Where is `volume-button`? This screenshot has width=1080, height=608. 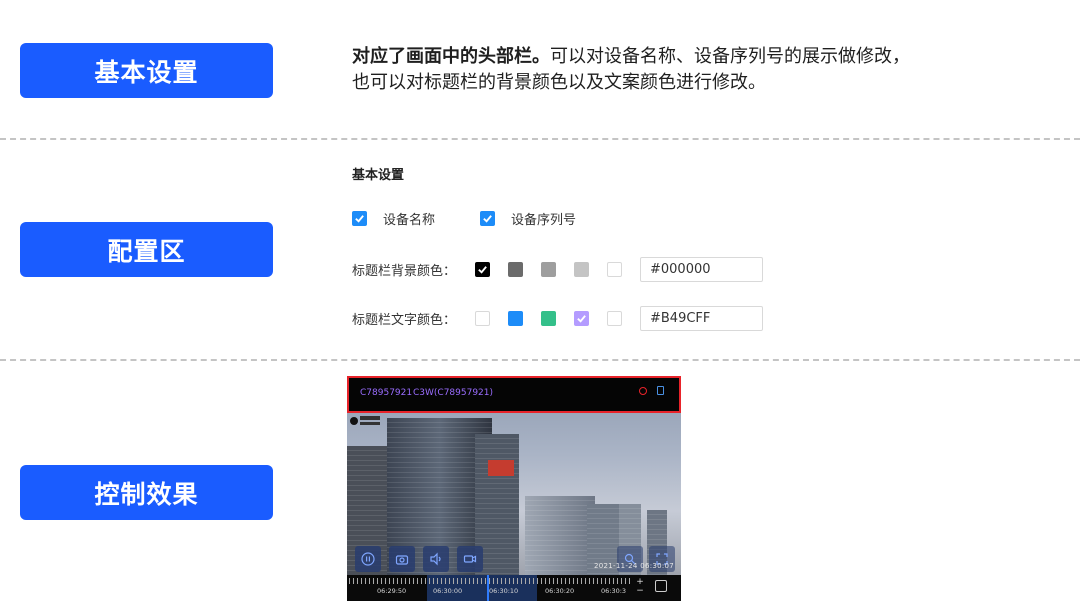
volume-button is located at coordinates (436, 559).